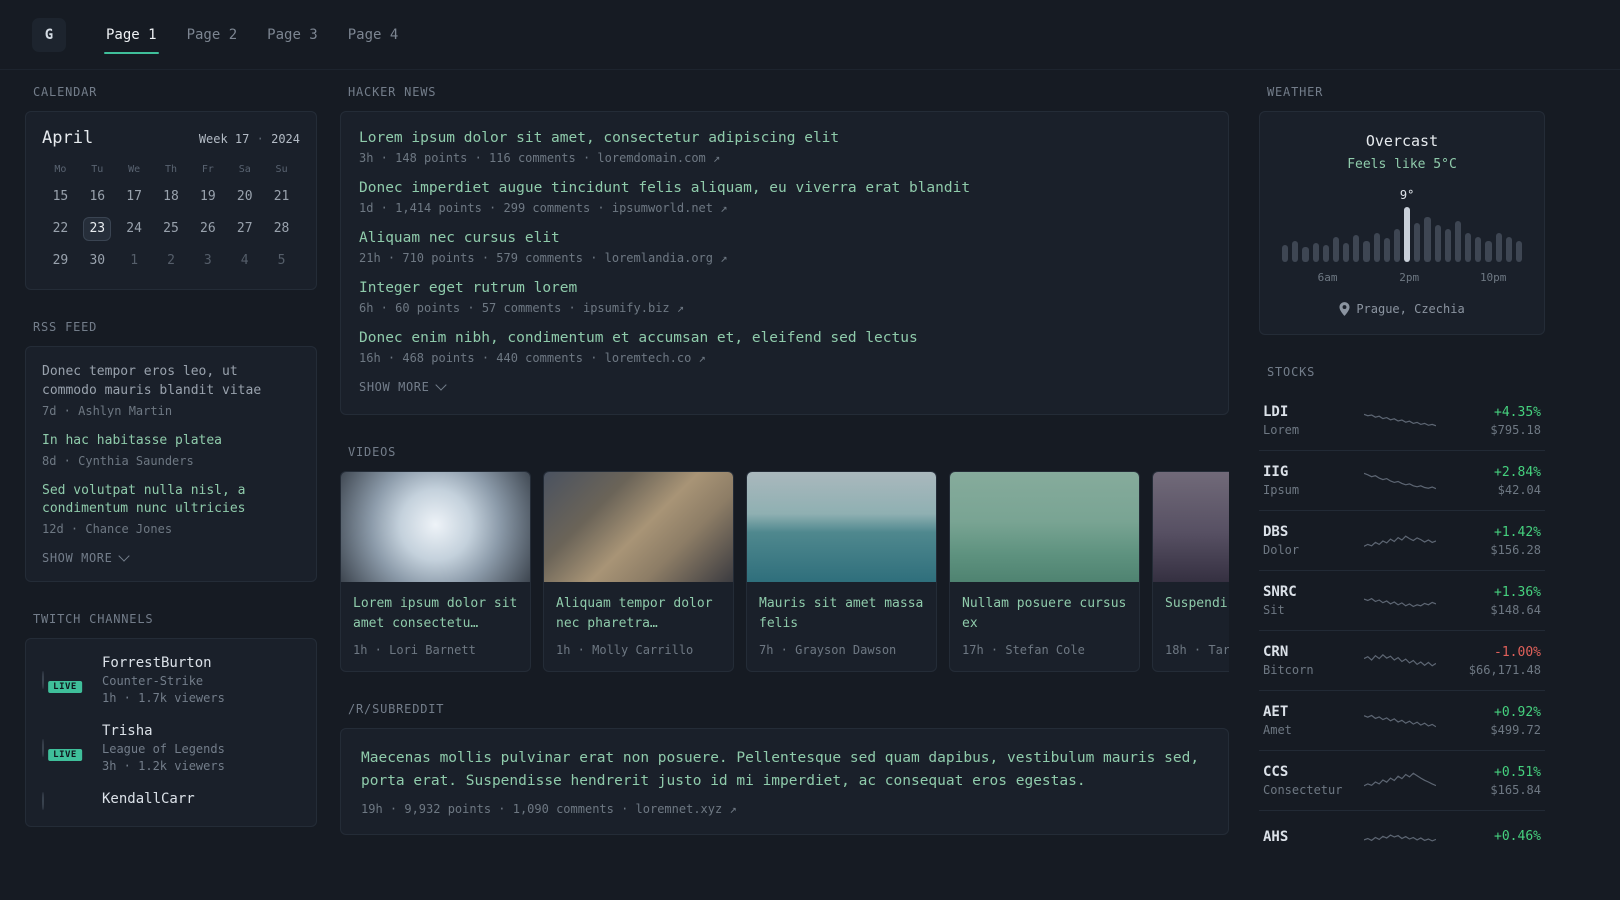 Image resolution: width=1620 pixels, height=900 pixels. Describe the element at coordinates (134, 260) in the screenshot. I see `calendar-day: 1` at that location.